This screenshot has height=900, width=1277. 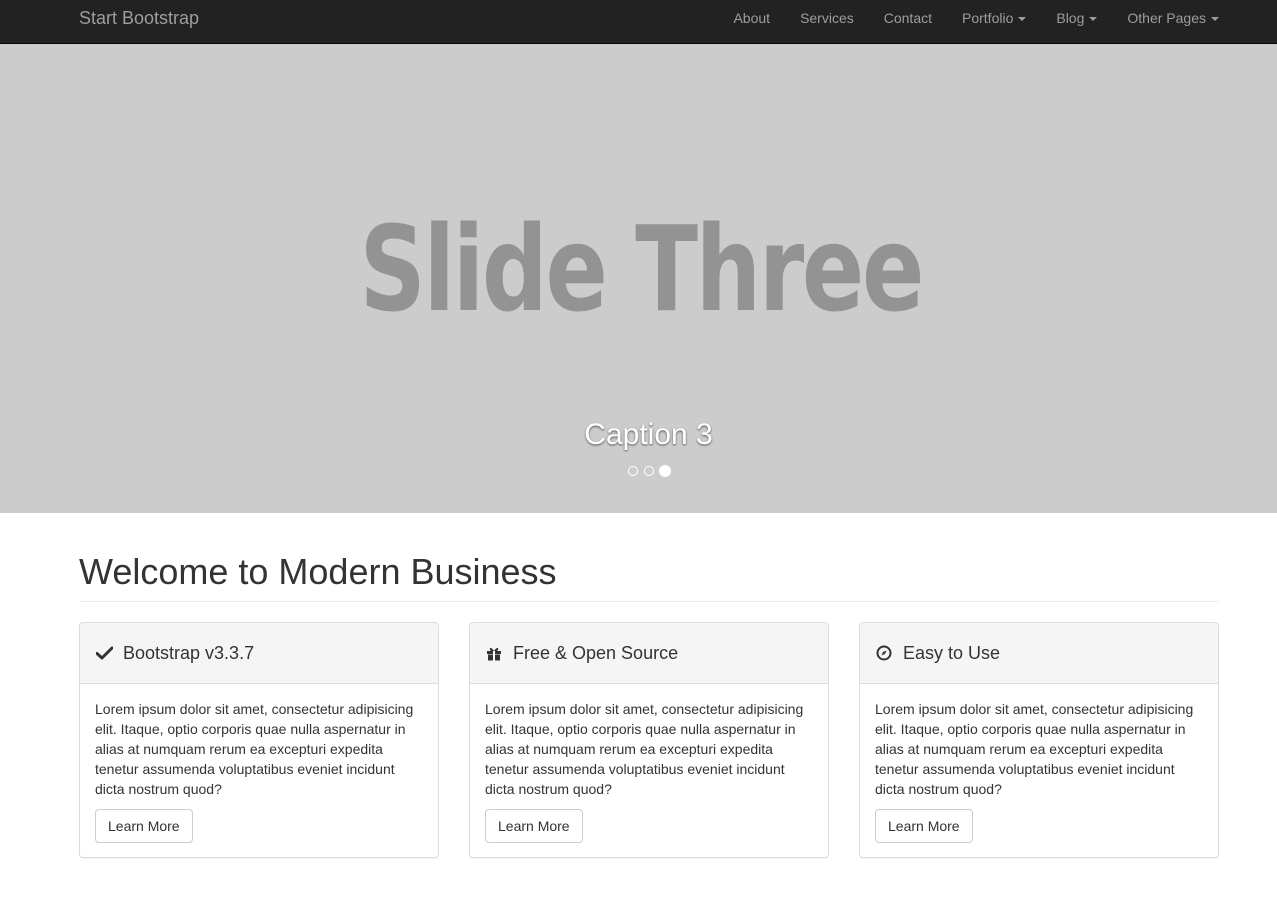 I want to click on panel-heading: Bootstrap v3.3.7, so click(x=259, y=653).